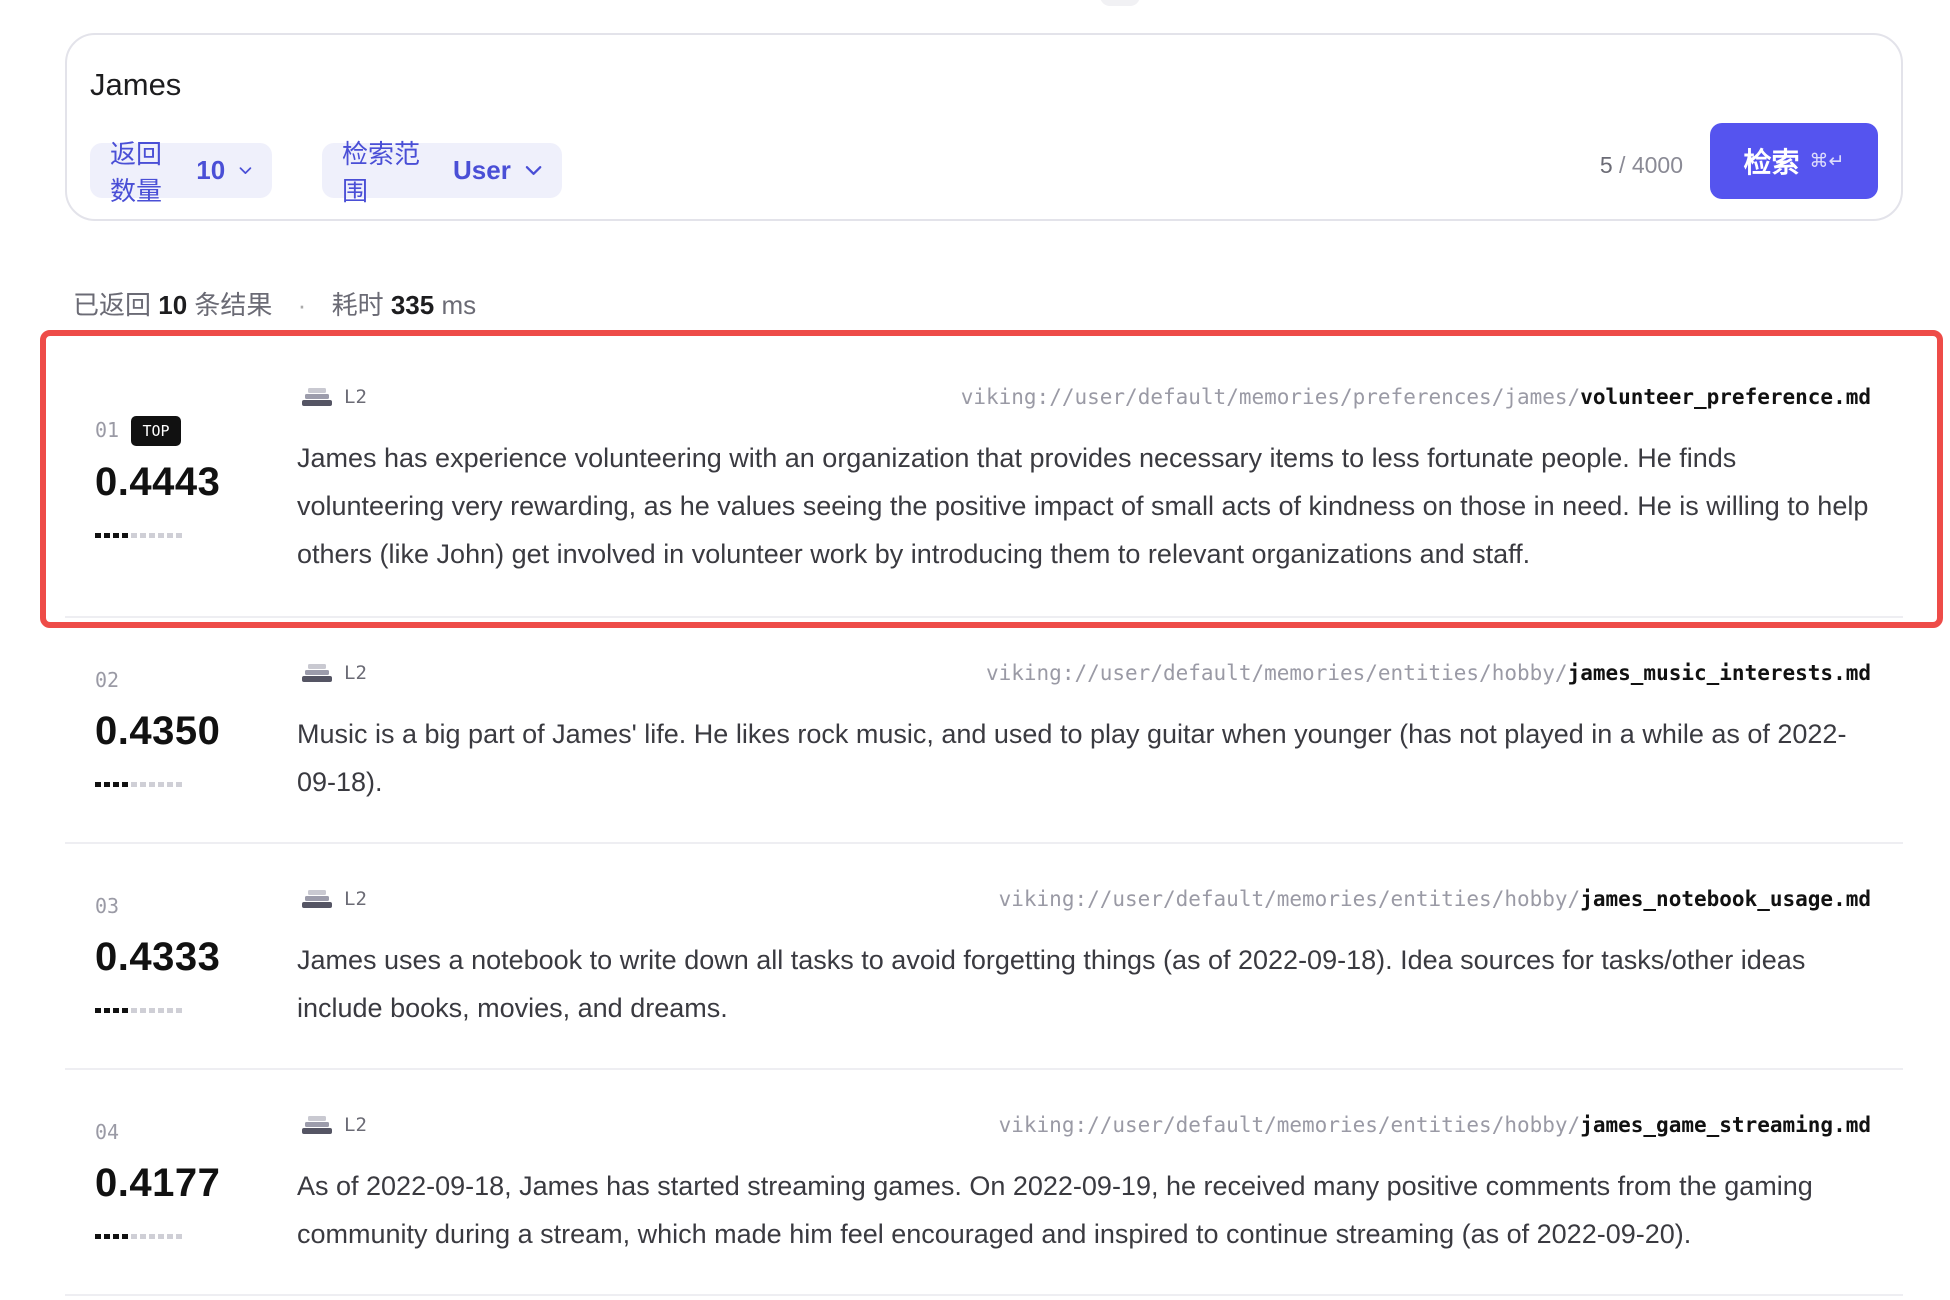 This screenshot has width=1950, height=1300. Describe the element at coordinates (1606, 165) in the screenshot. I see `character-count-current: 5` at that location.